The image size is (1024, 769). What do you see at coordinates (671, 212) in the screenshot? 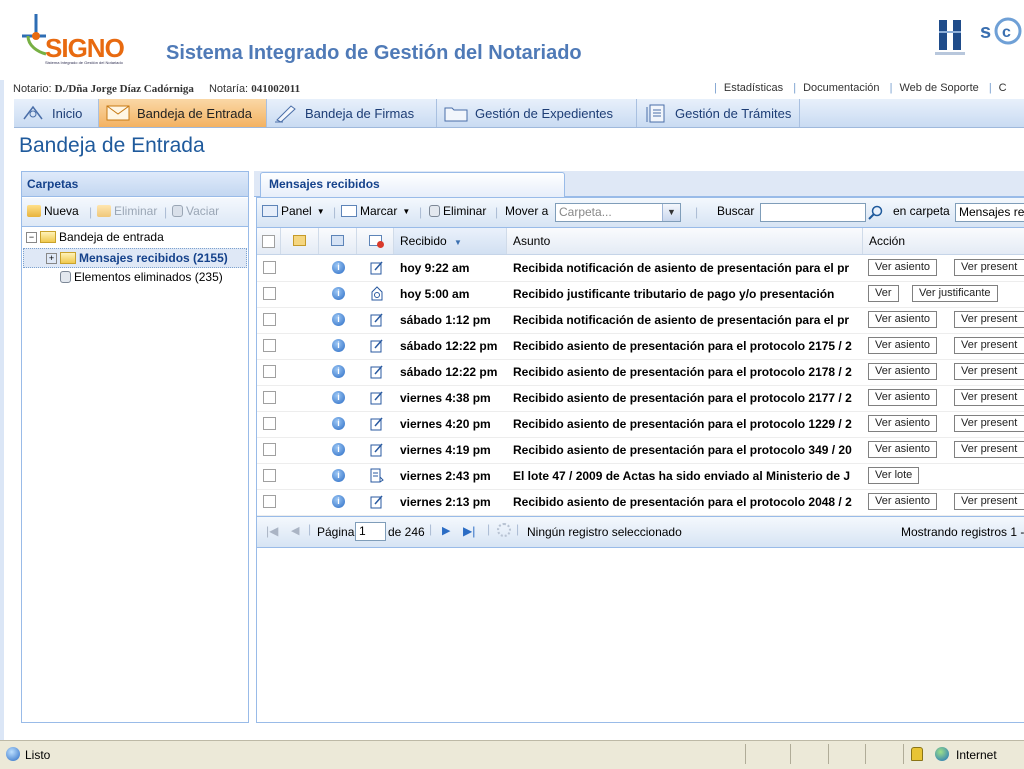
I see `select-arrow-icon: ▼` at bounding box center [671, 212].